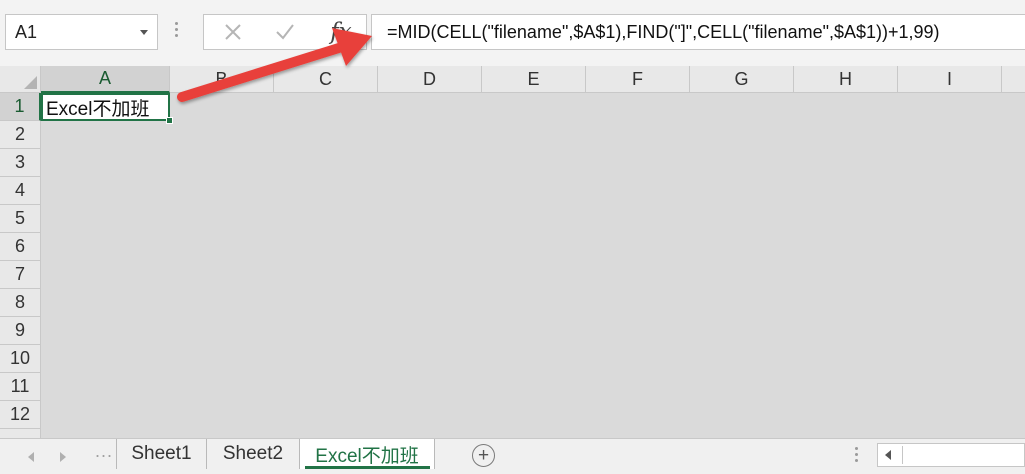 Image resolution: width=1025 pixels, height=474 pixels. Describe the element at coordinates (63, 457) in the screenshot. I see `scroll-tabs-right-icon` at that location.